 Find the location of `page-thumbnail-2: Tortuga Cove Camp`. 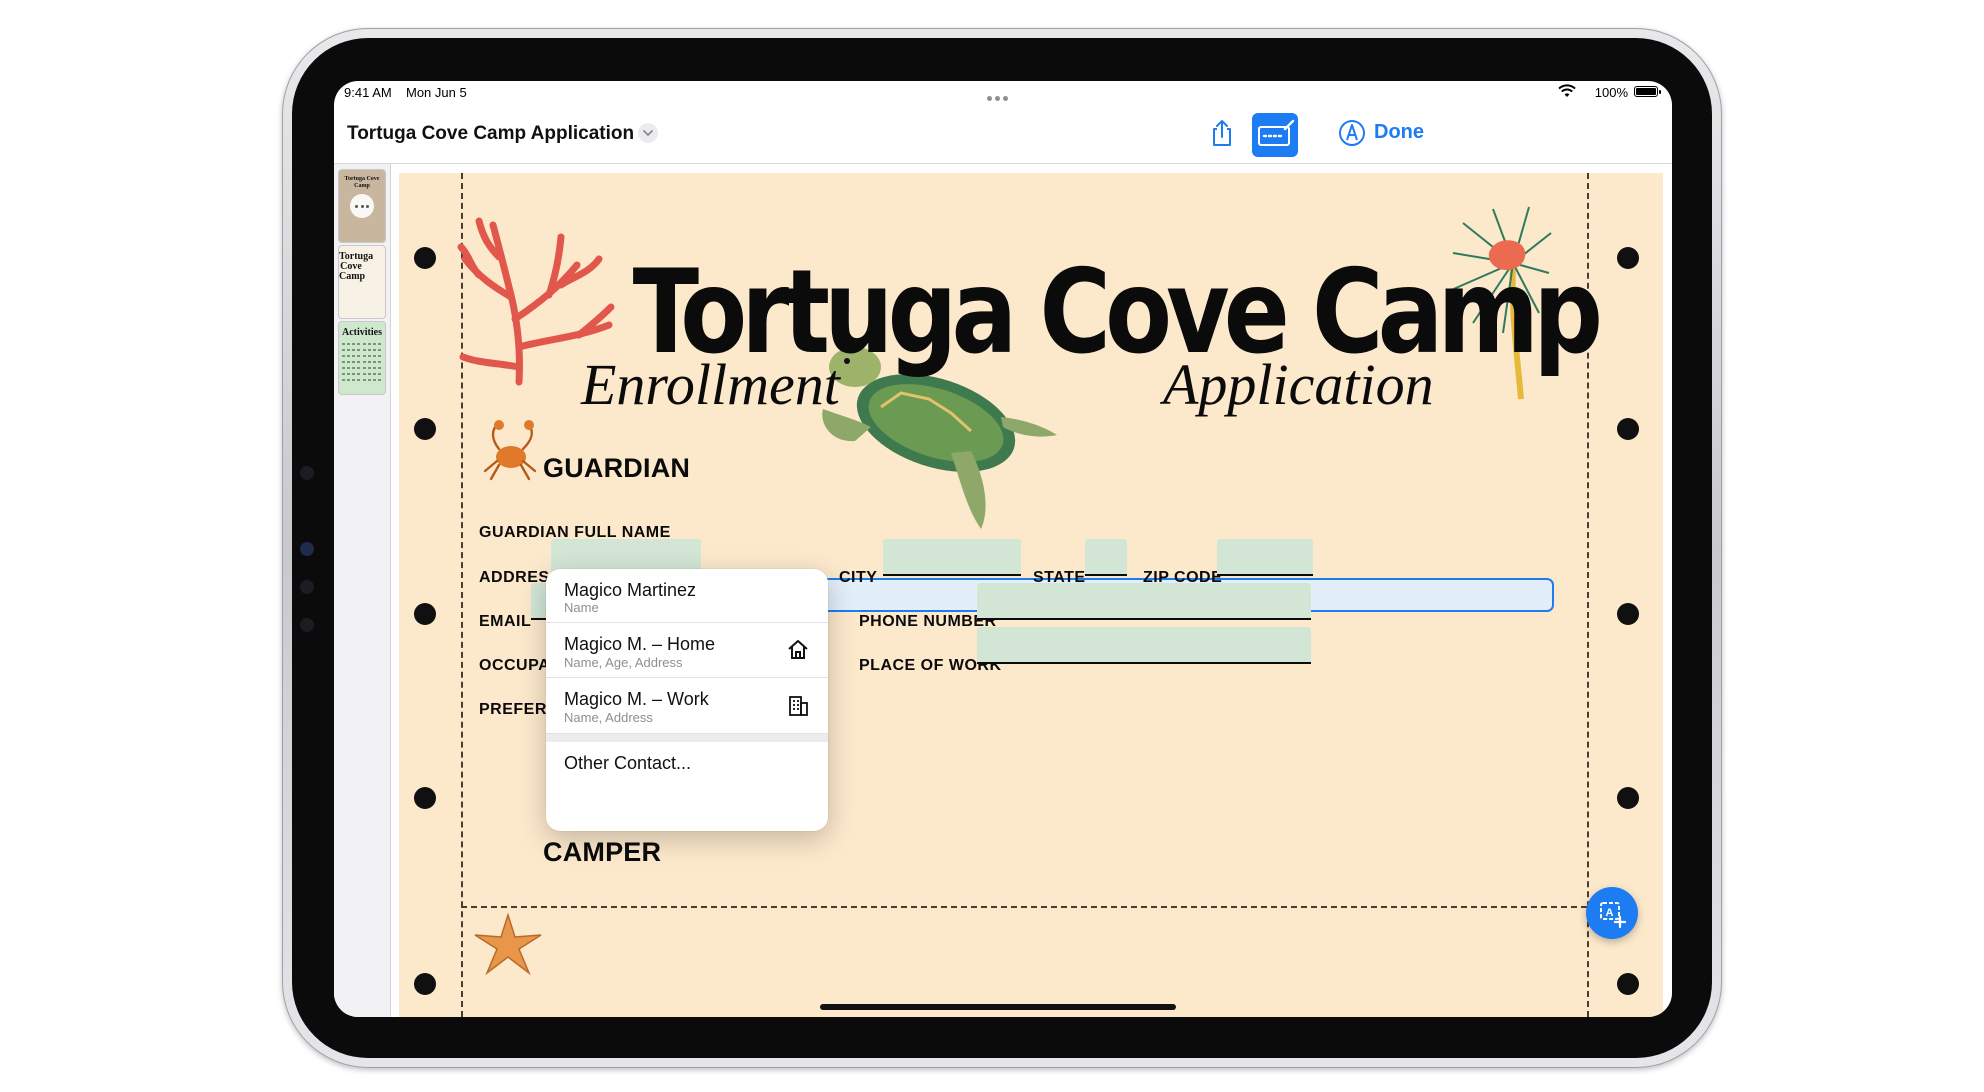

page-thumbnail-2: Tortuga Cove Camp is located at coordinates (362, 282).